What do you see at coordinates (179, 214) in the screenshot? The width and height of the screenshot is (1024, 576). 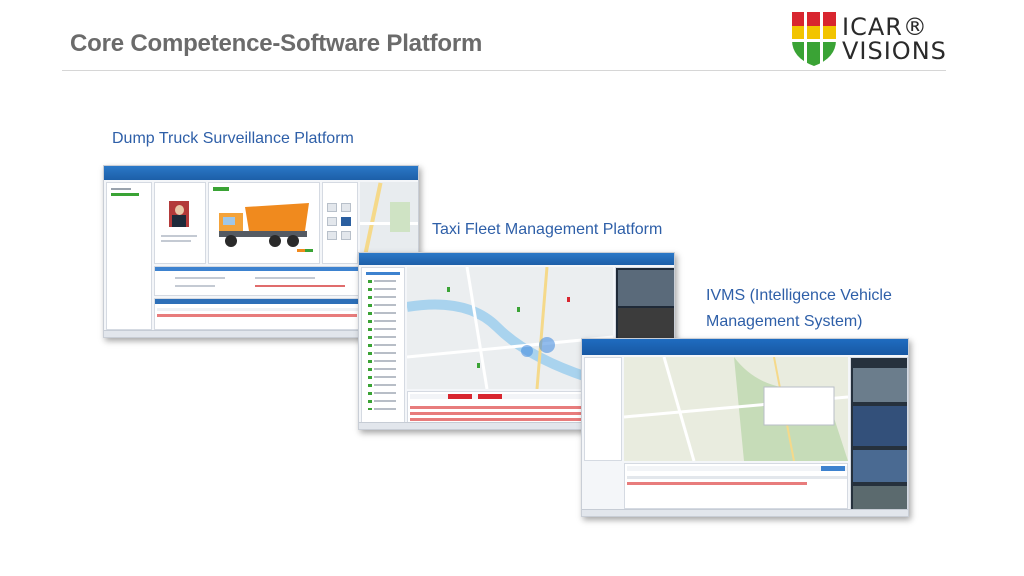 I see `driver-photo` at bounding box center [179, 214].